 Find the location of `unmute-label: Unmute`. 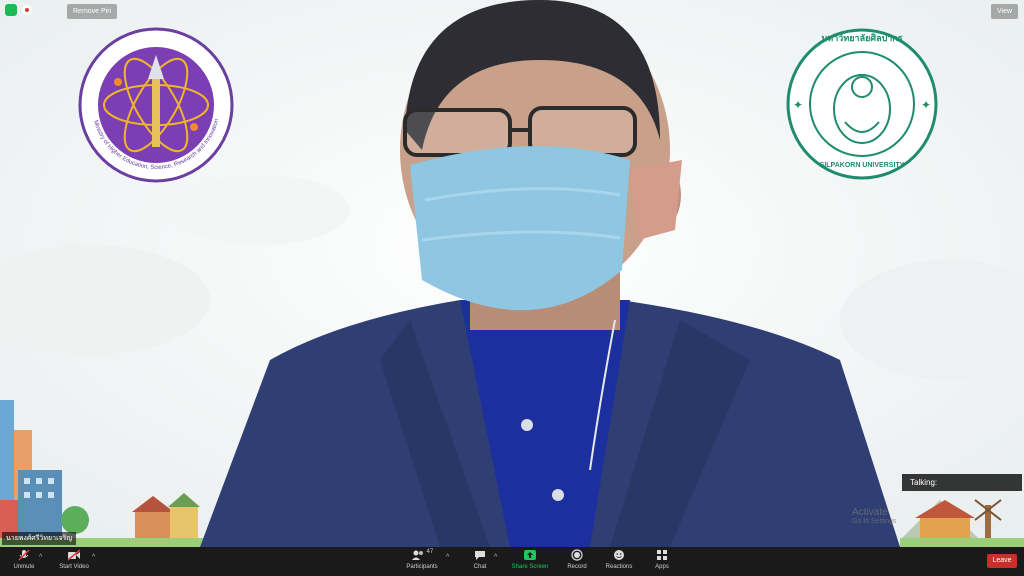

unmute-label: Unmute is located at coordinates (24, 567).